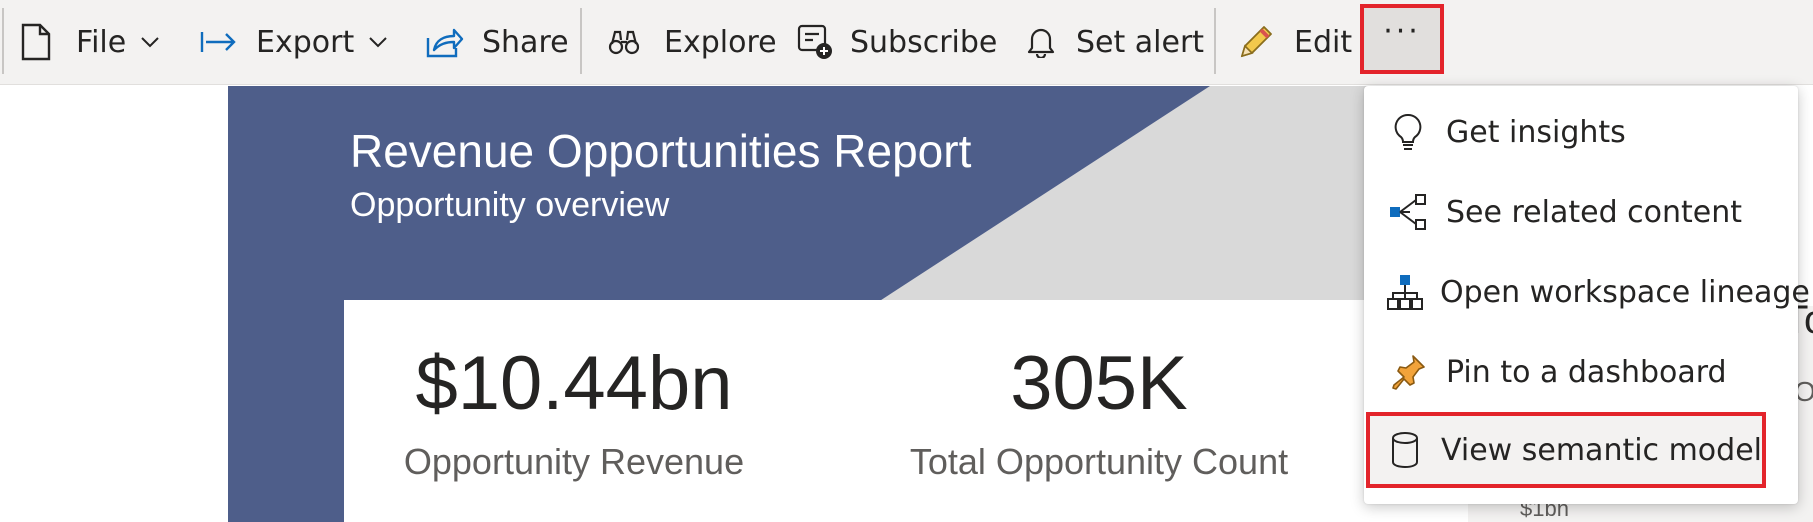  I want to click on kpi-total-opportunity-count: 305K Total Opportunity Count, so click(1099, 411).